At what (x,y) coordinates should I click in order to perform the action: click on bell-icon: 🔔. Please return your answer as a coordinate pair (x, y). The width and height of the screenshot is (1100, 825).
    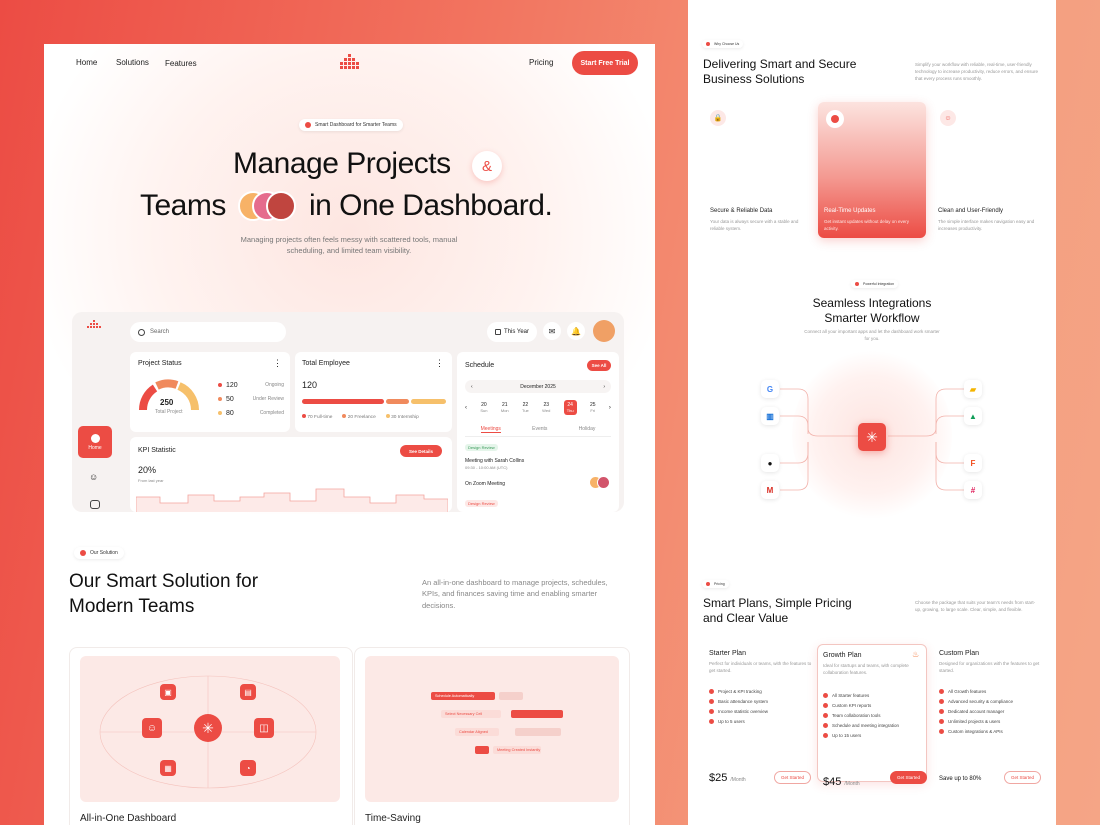
    Looking at the image, I should click on (576, 331).